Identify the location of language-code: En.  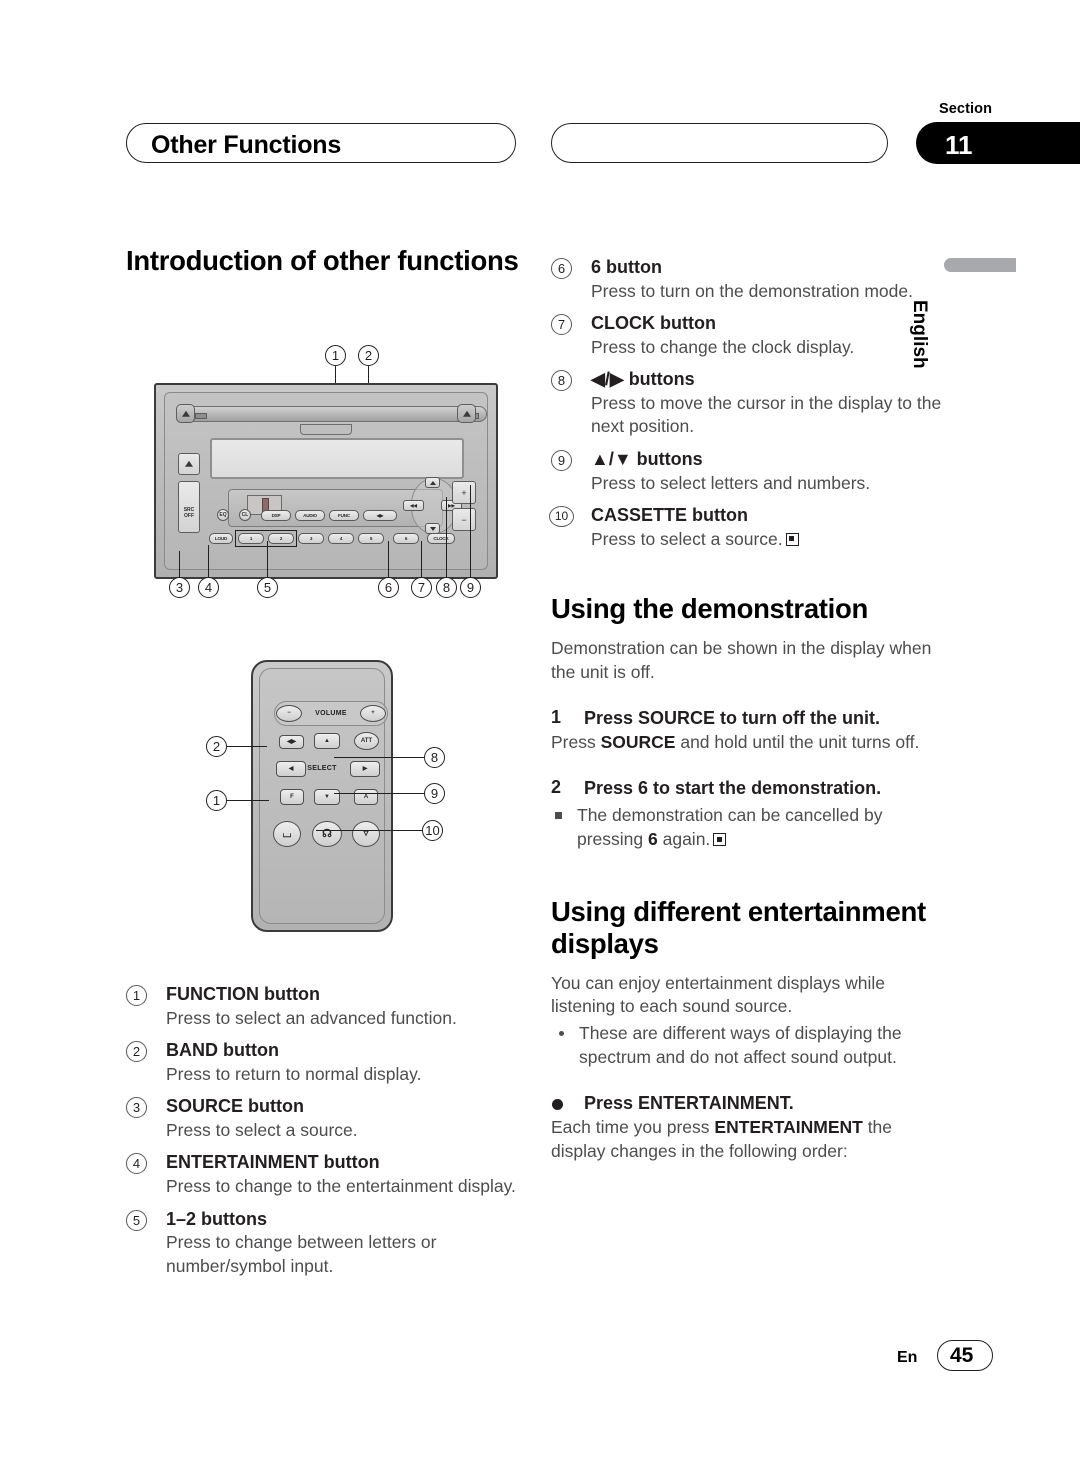
(907, 1357).